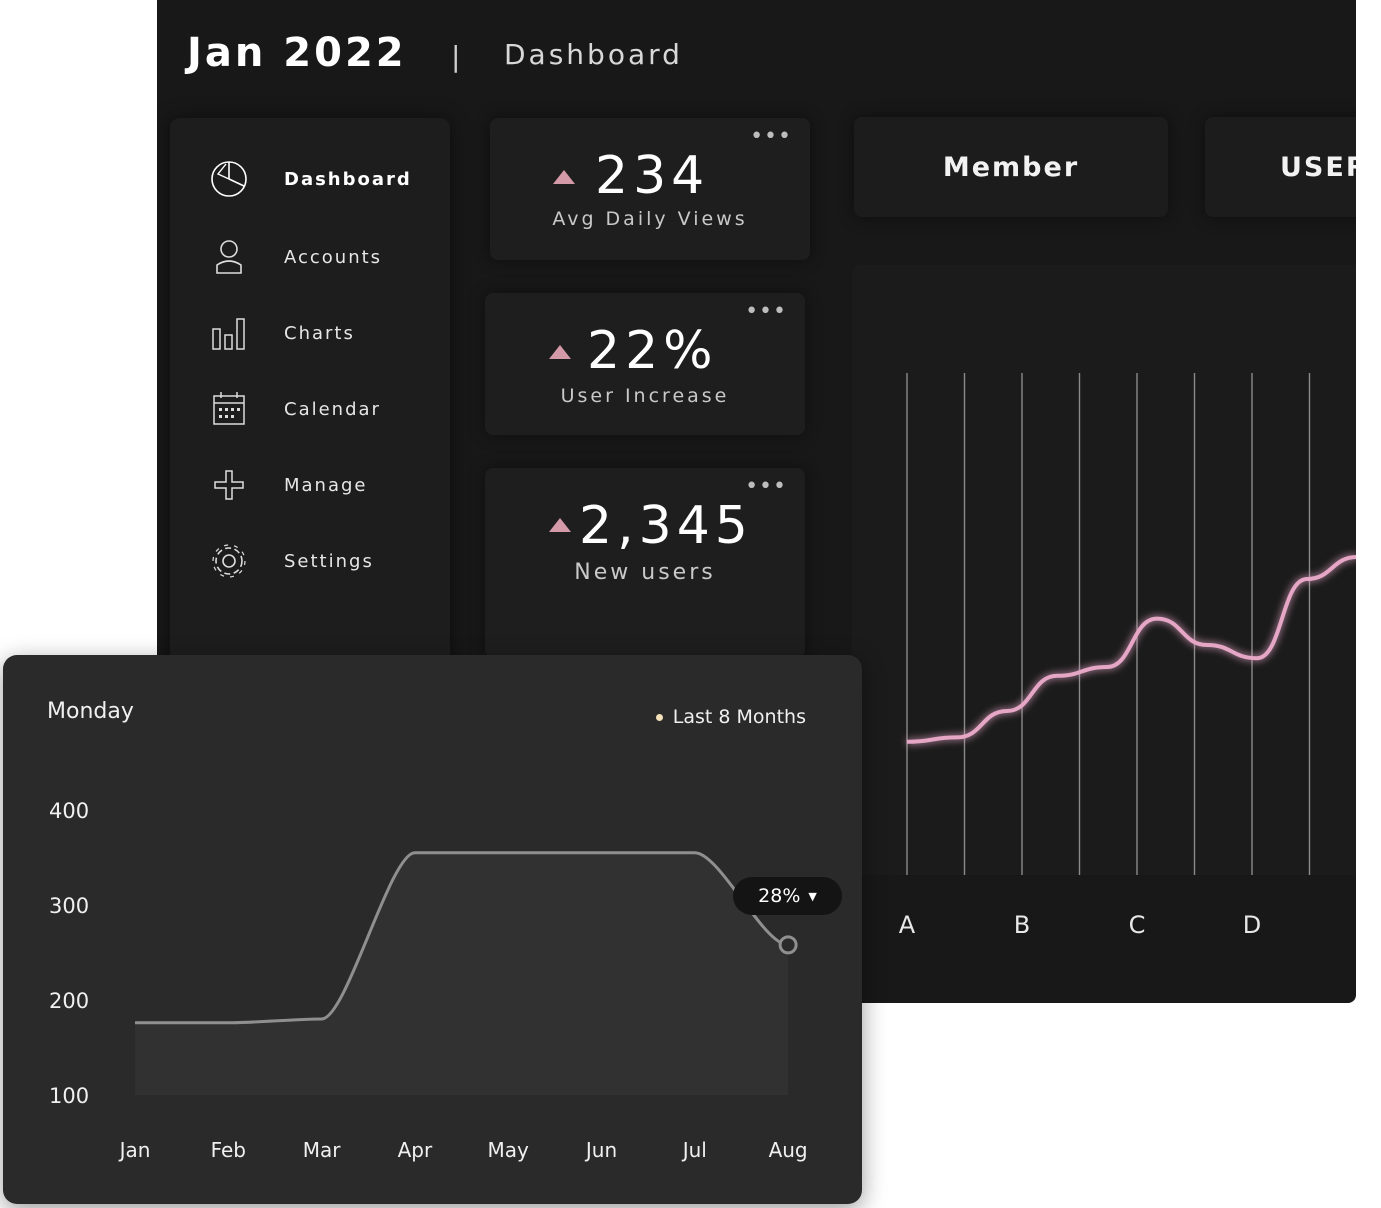 The image size is (1381, 1208). Describe the element at coordinates (322, 1150) in the screenshot. I see `x-axis-tick-label: Mar` at that location.